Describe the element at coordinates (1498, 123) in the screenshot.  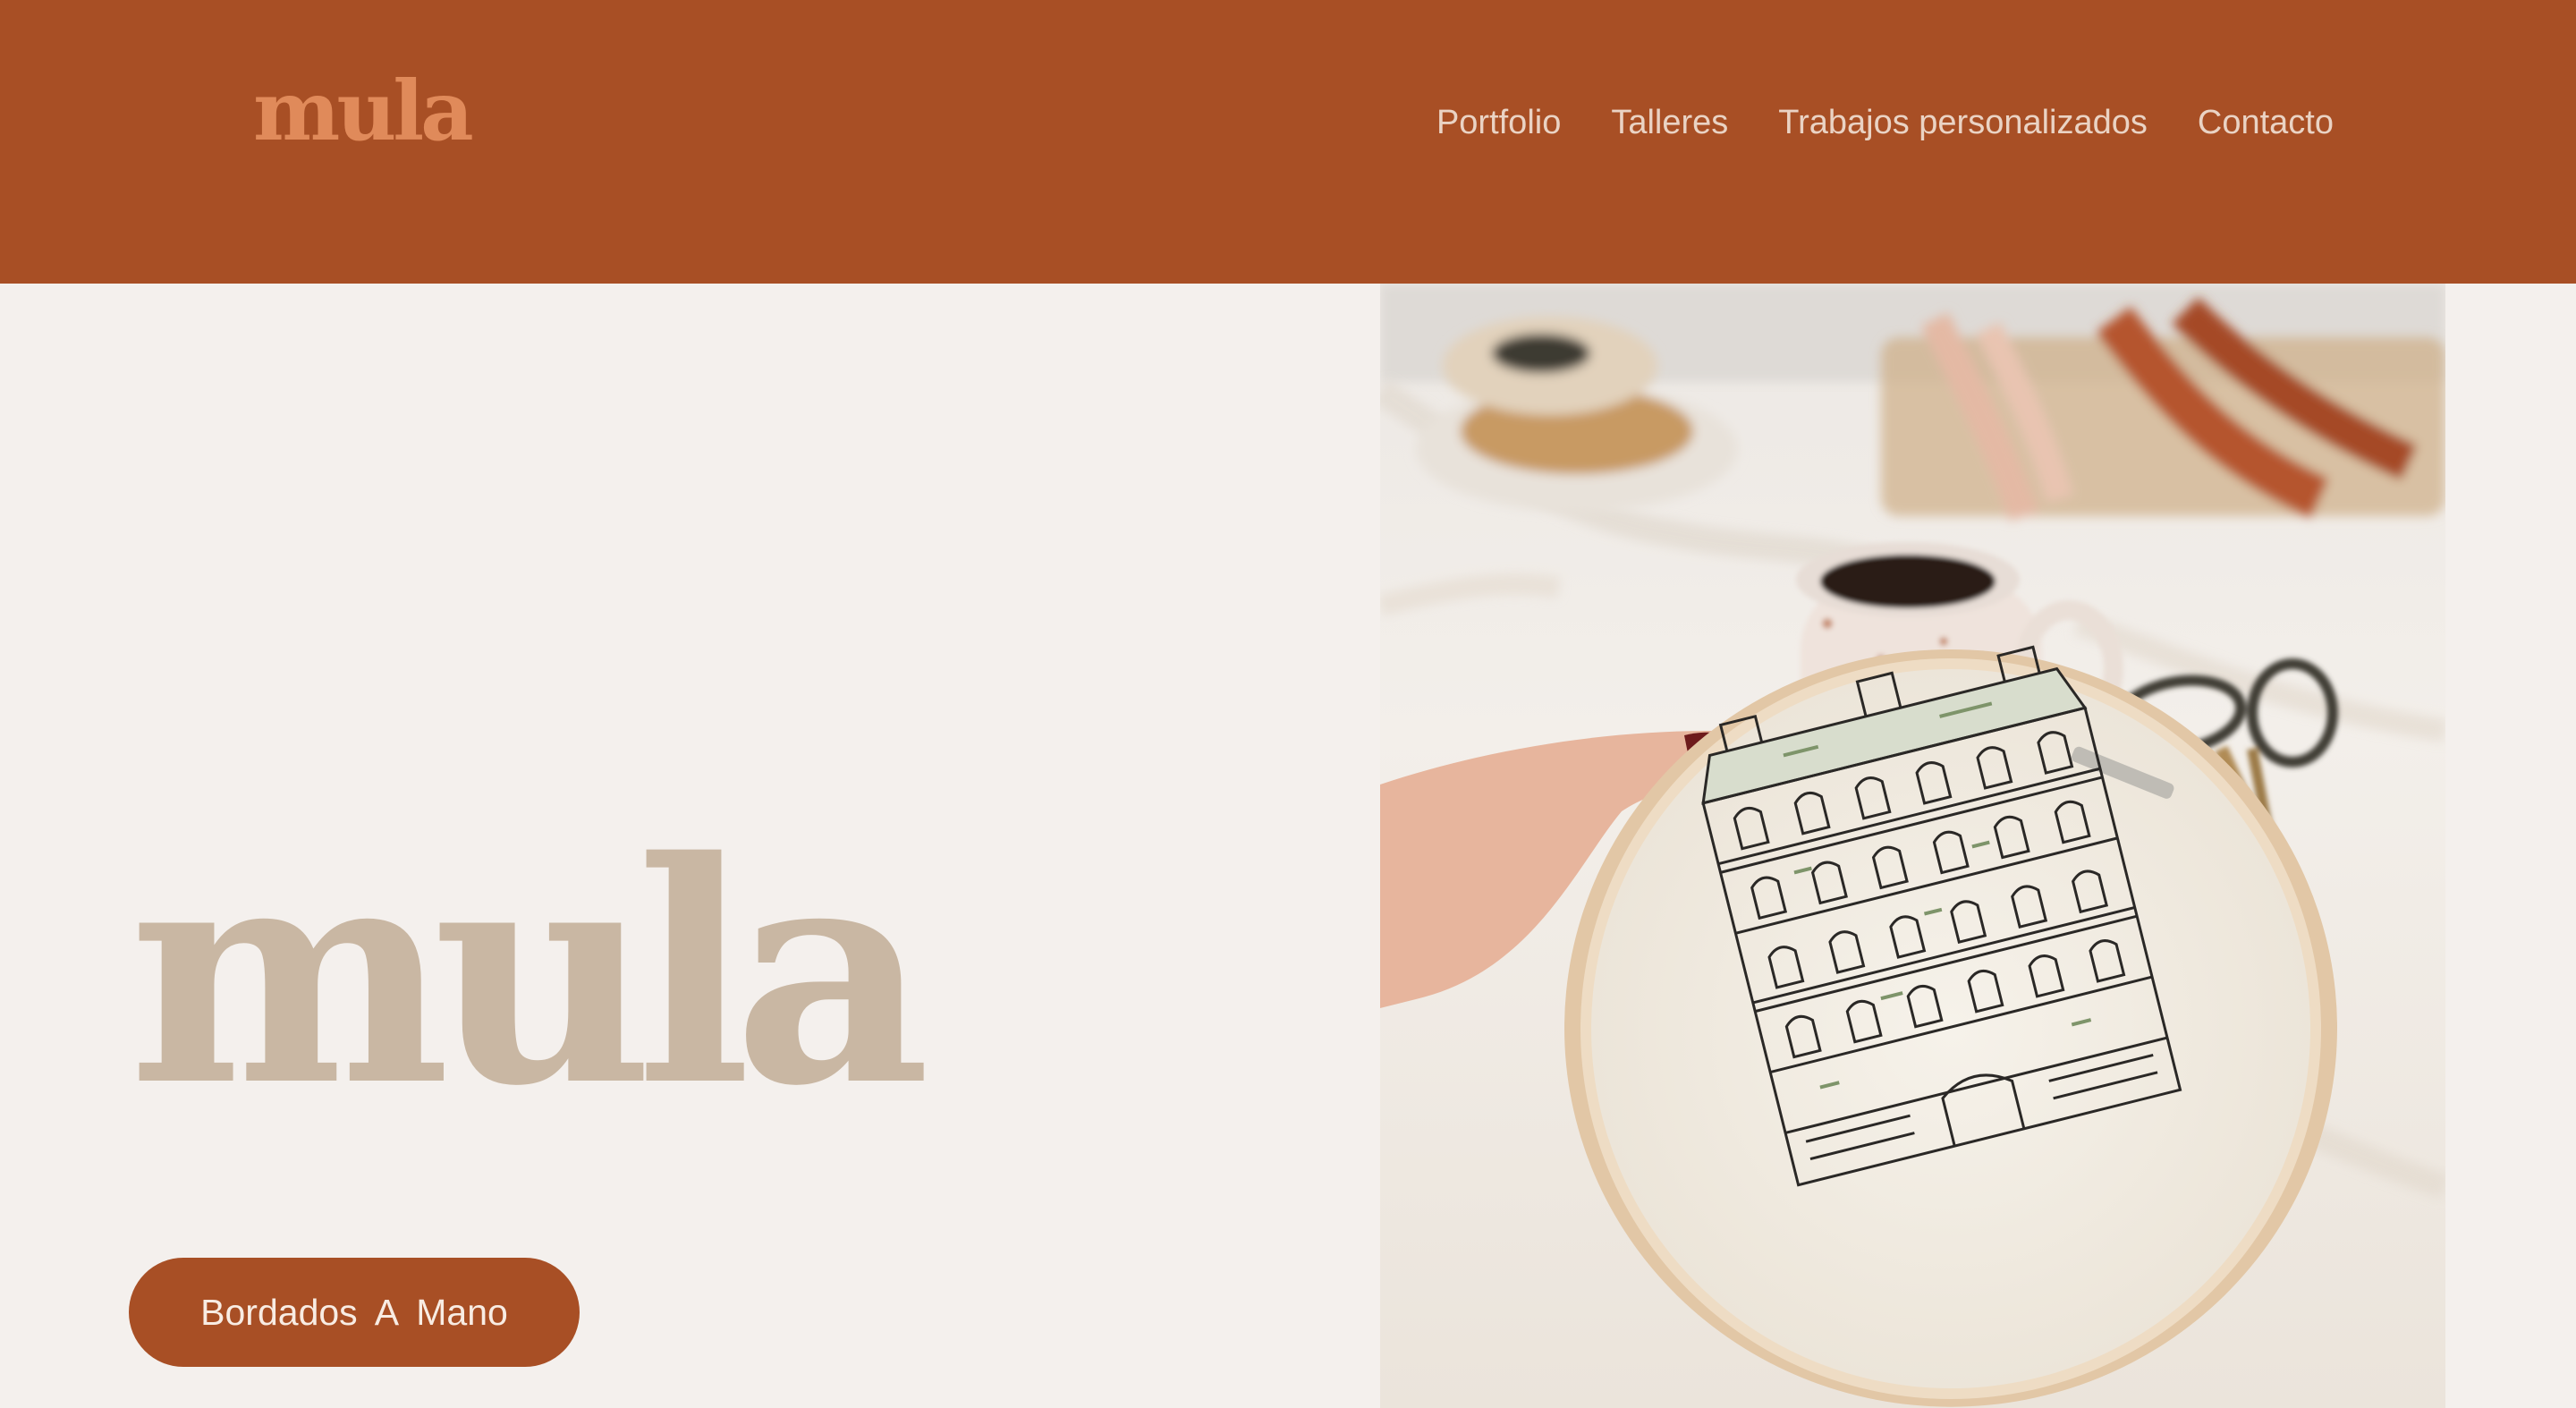
I see `nav-item-portfolio: Portfolio` at that location.